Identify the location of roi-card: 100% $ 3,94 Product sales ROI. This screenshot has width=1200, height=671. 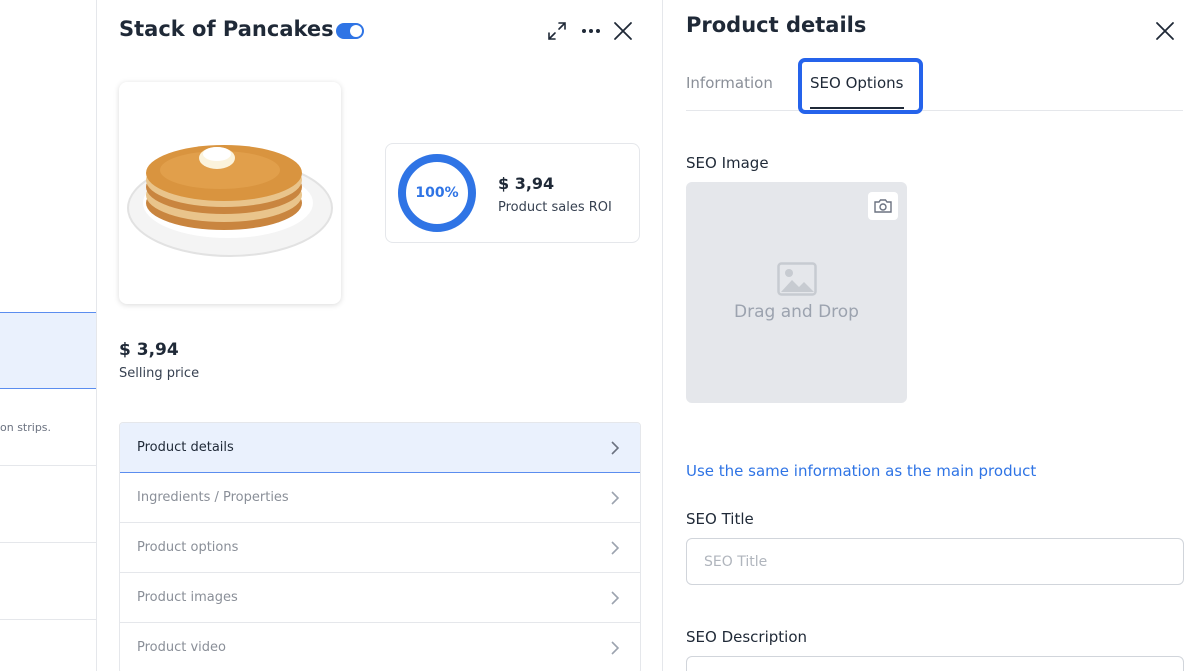
(512, 193).